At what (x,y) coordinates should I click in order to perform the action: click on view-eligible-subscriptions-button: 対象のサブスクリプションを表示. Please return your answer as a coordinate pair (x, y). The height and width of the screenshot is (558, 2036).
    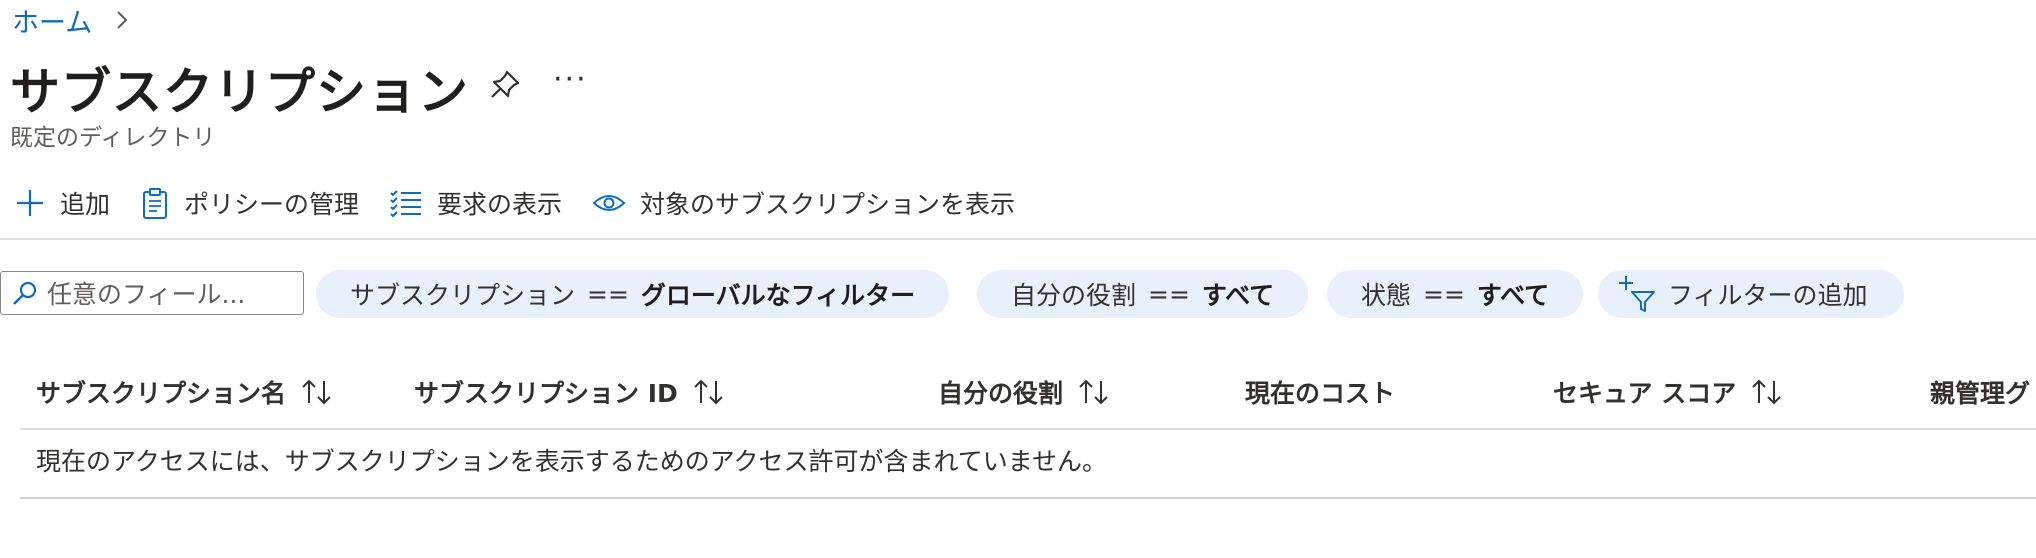
    Looking at the image, I should click on (803, 203).